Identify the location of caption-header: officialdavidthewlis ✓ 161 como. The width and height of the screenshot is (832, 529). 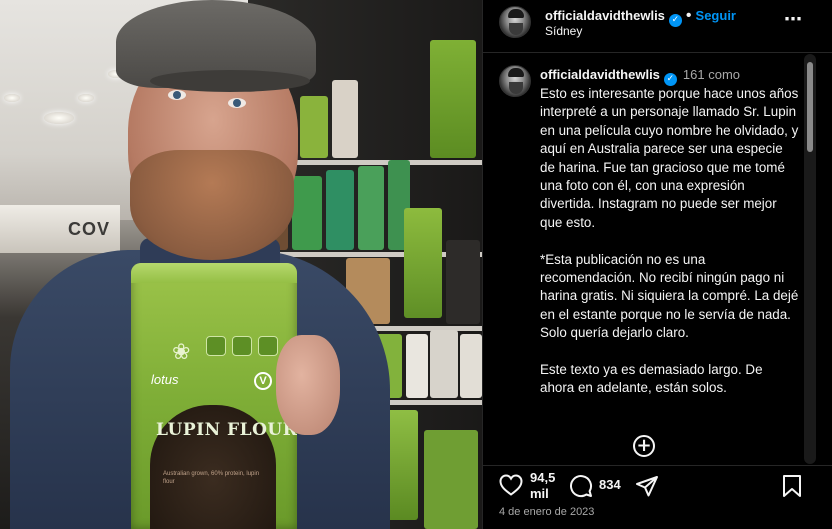
(640, 76).